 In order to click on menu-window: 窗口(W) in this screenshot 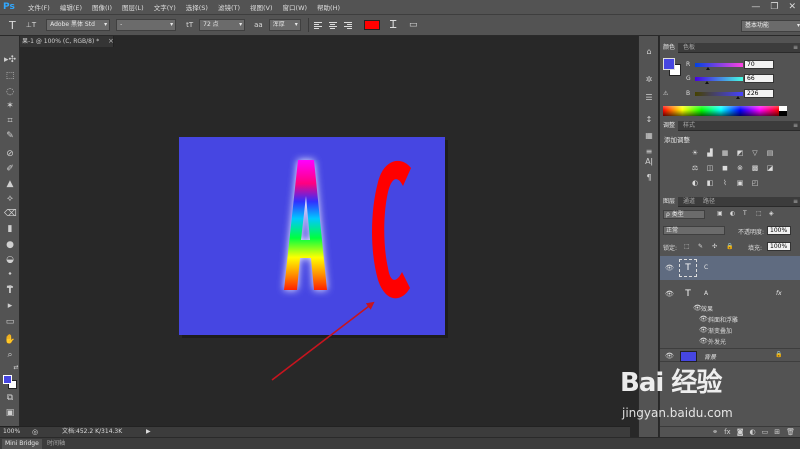, I will do `click(295, 7)`.